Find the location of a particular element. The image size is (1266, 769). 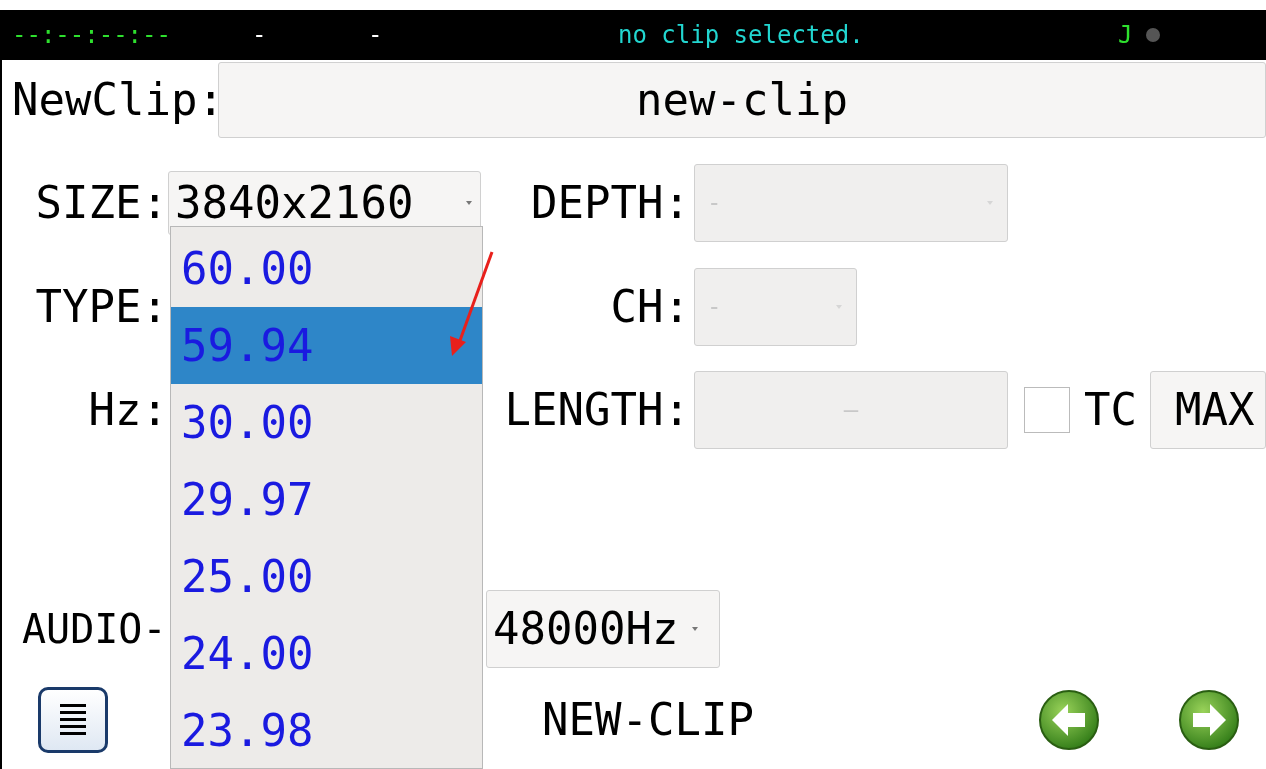

tc-label: TC is located at coordinates (1111, 409).